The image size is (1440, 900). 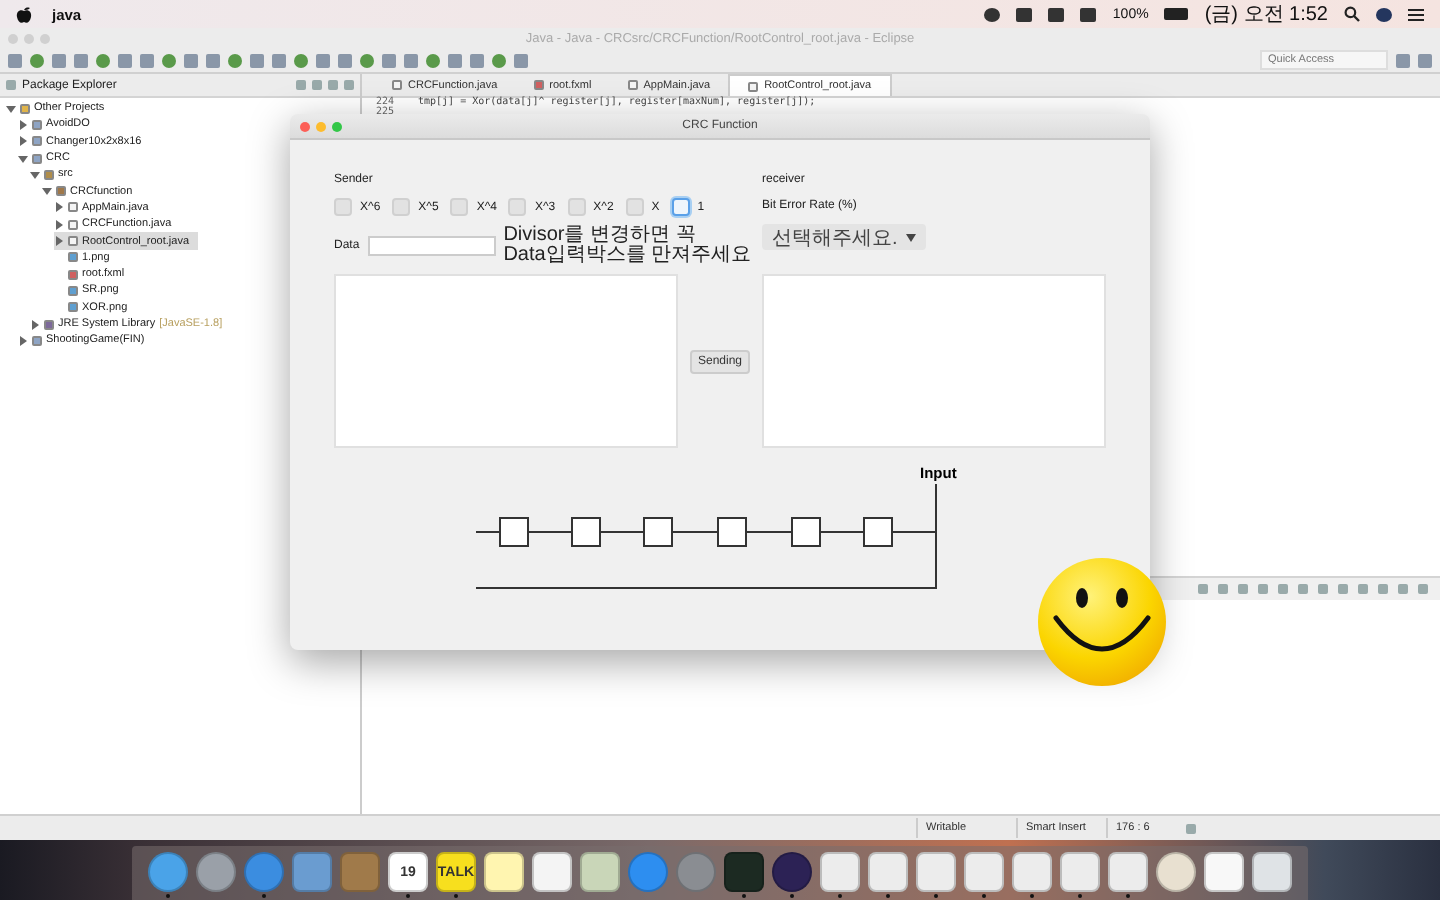 What do you see at coordinates (49, 324) in the screenshot?
I see `library-icon` at bounding box center [49, 324].